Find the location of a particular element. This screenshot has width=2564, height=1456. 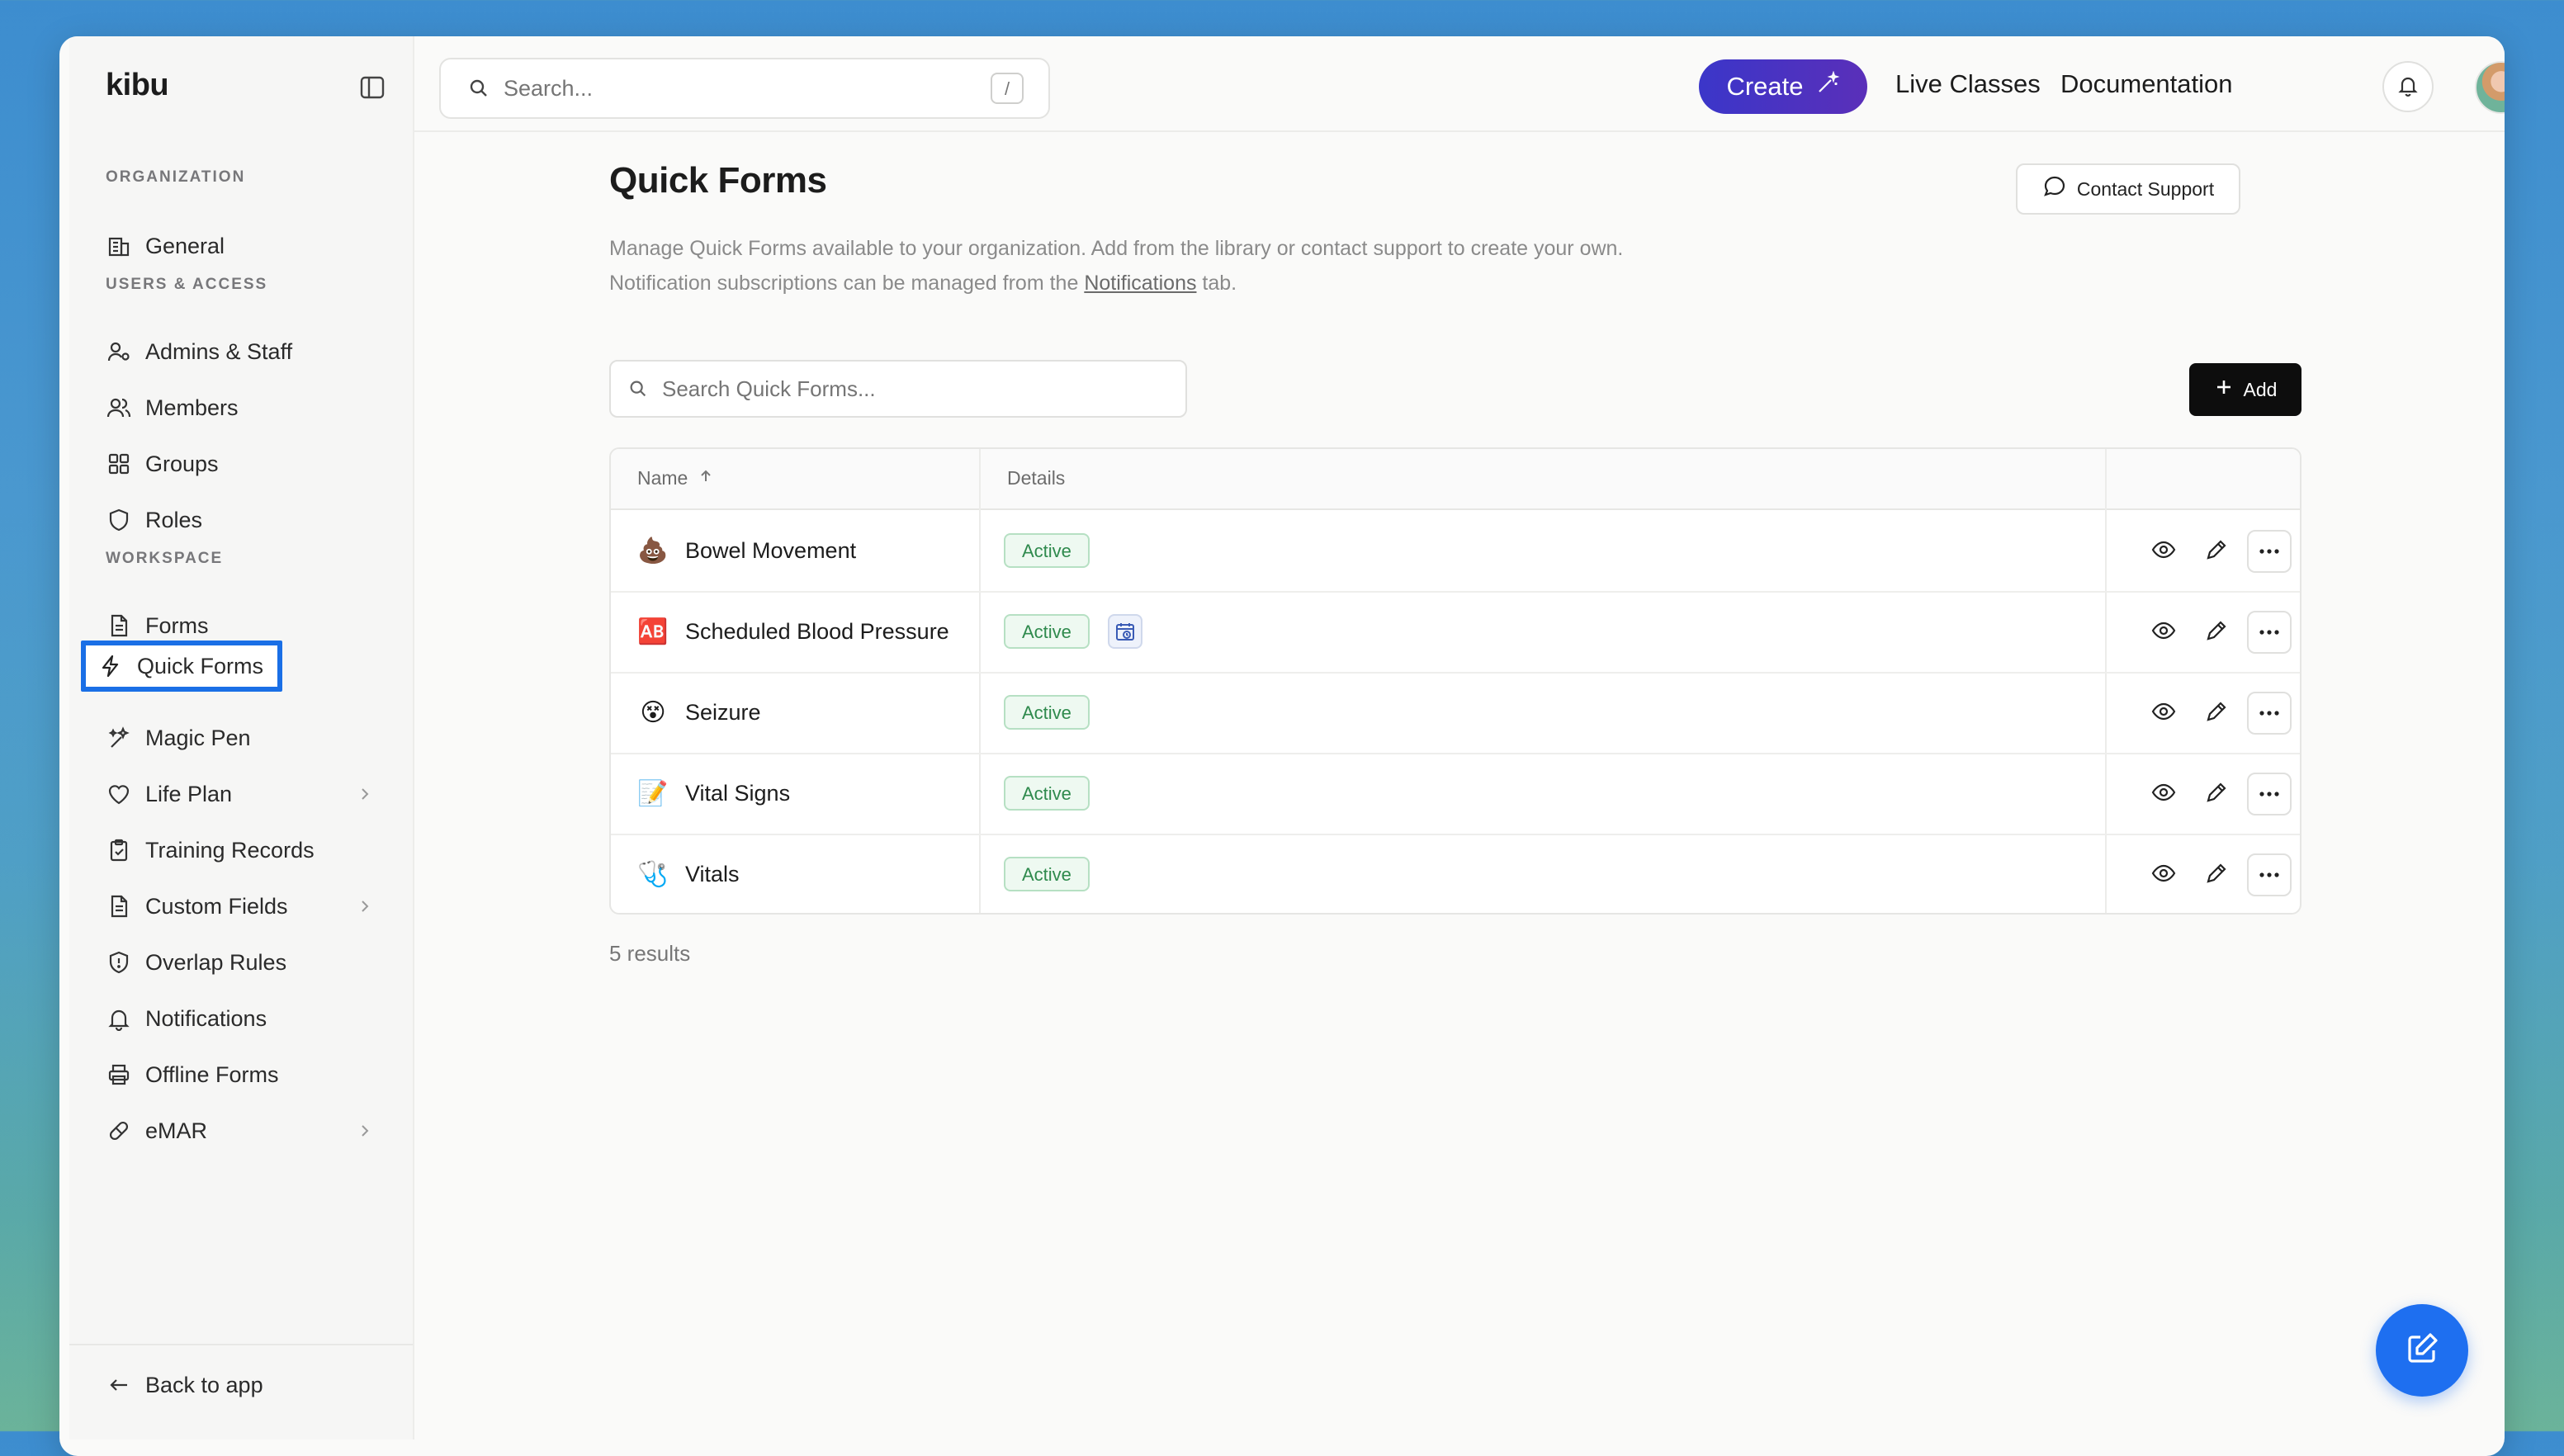

description-suffix: tab. is located at coordinates (1216, 283).